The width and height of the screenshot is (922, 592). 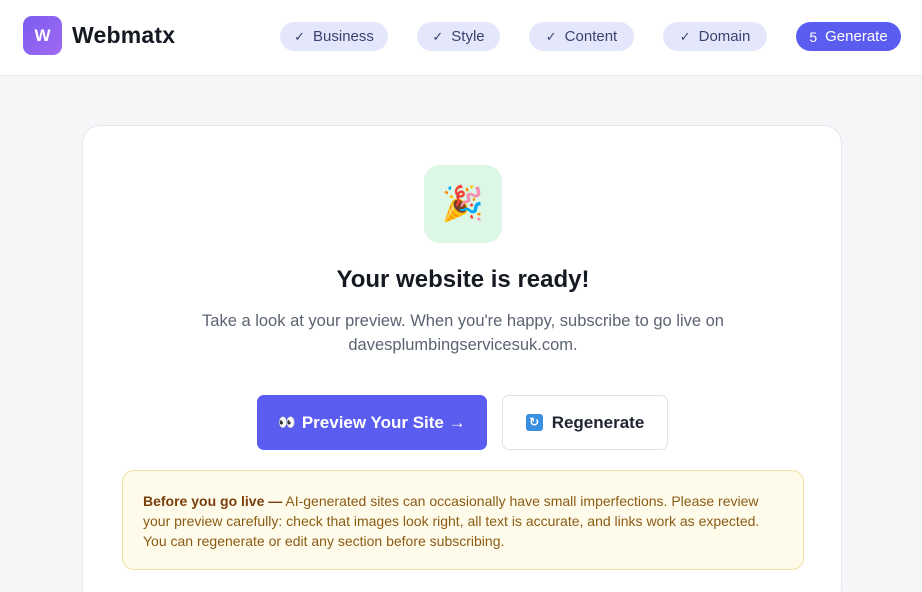 I want to click on step-generate: 5 Generate, so click(x=848, y=36).